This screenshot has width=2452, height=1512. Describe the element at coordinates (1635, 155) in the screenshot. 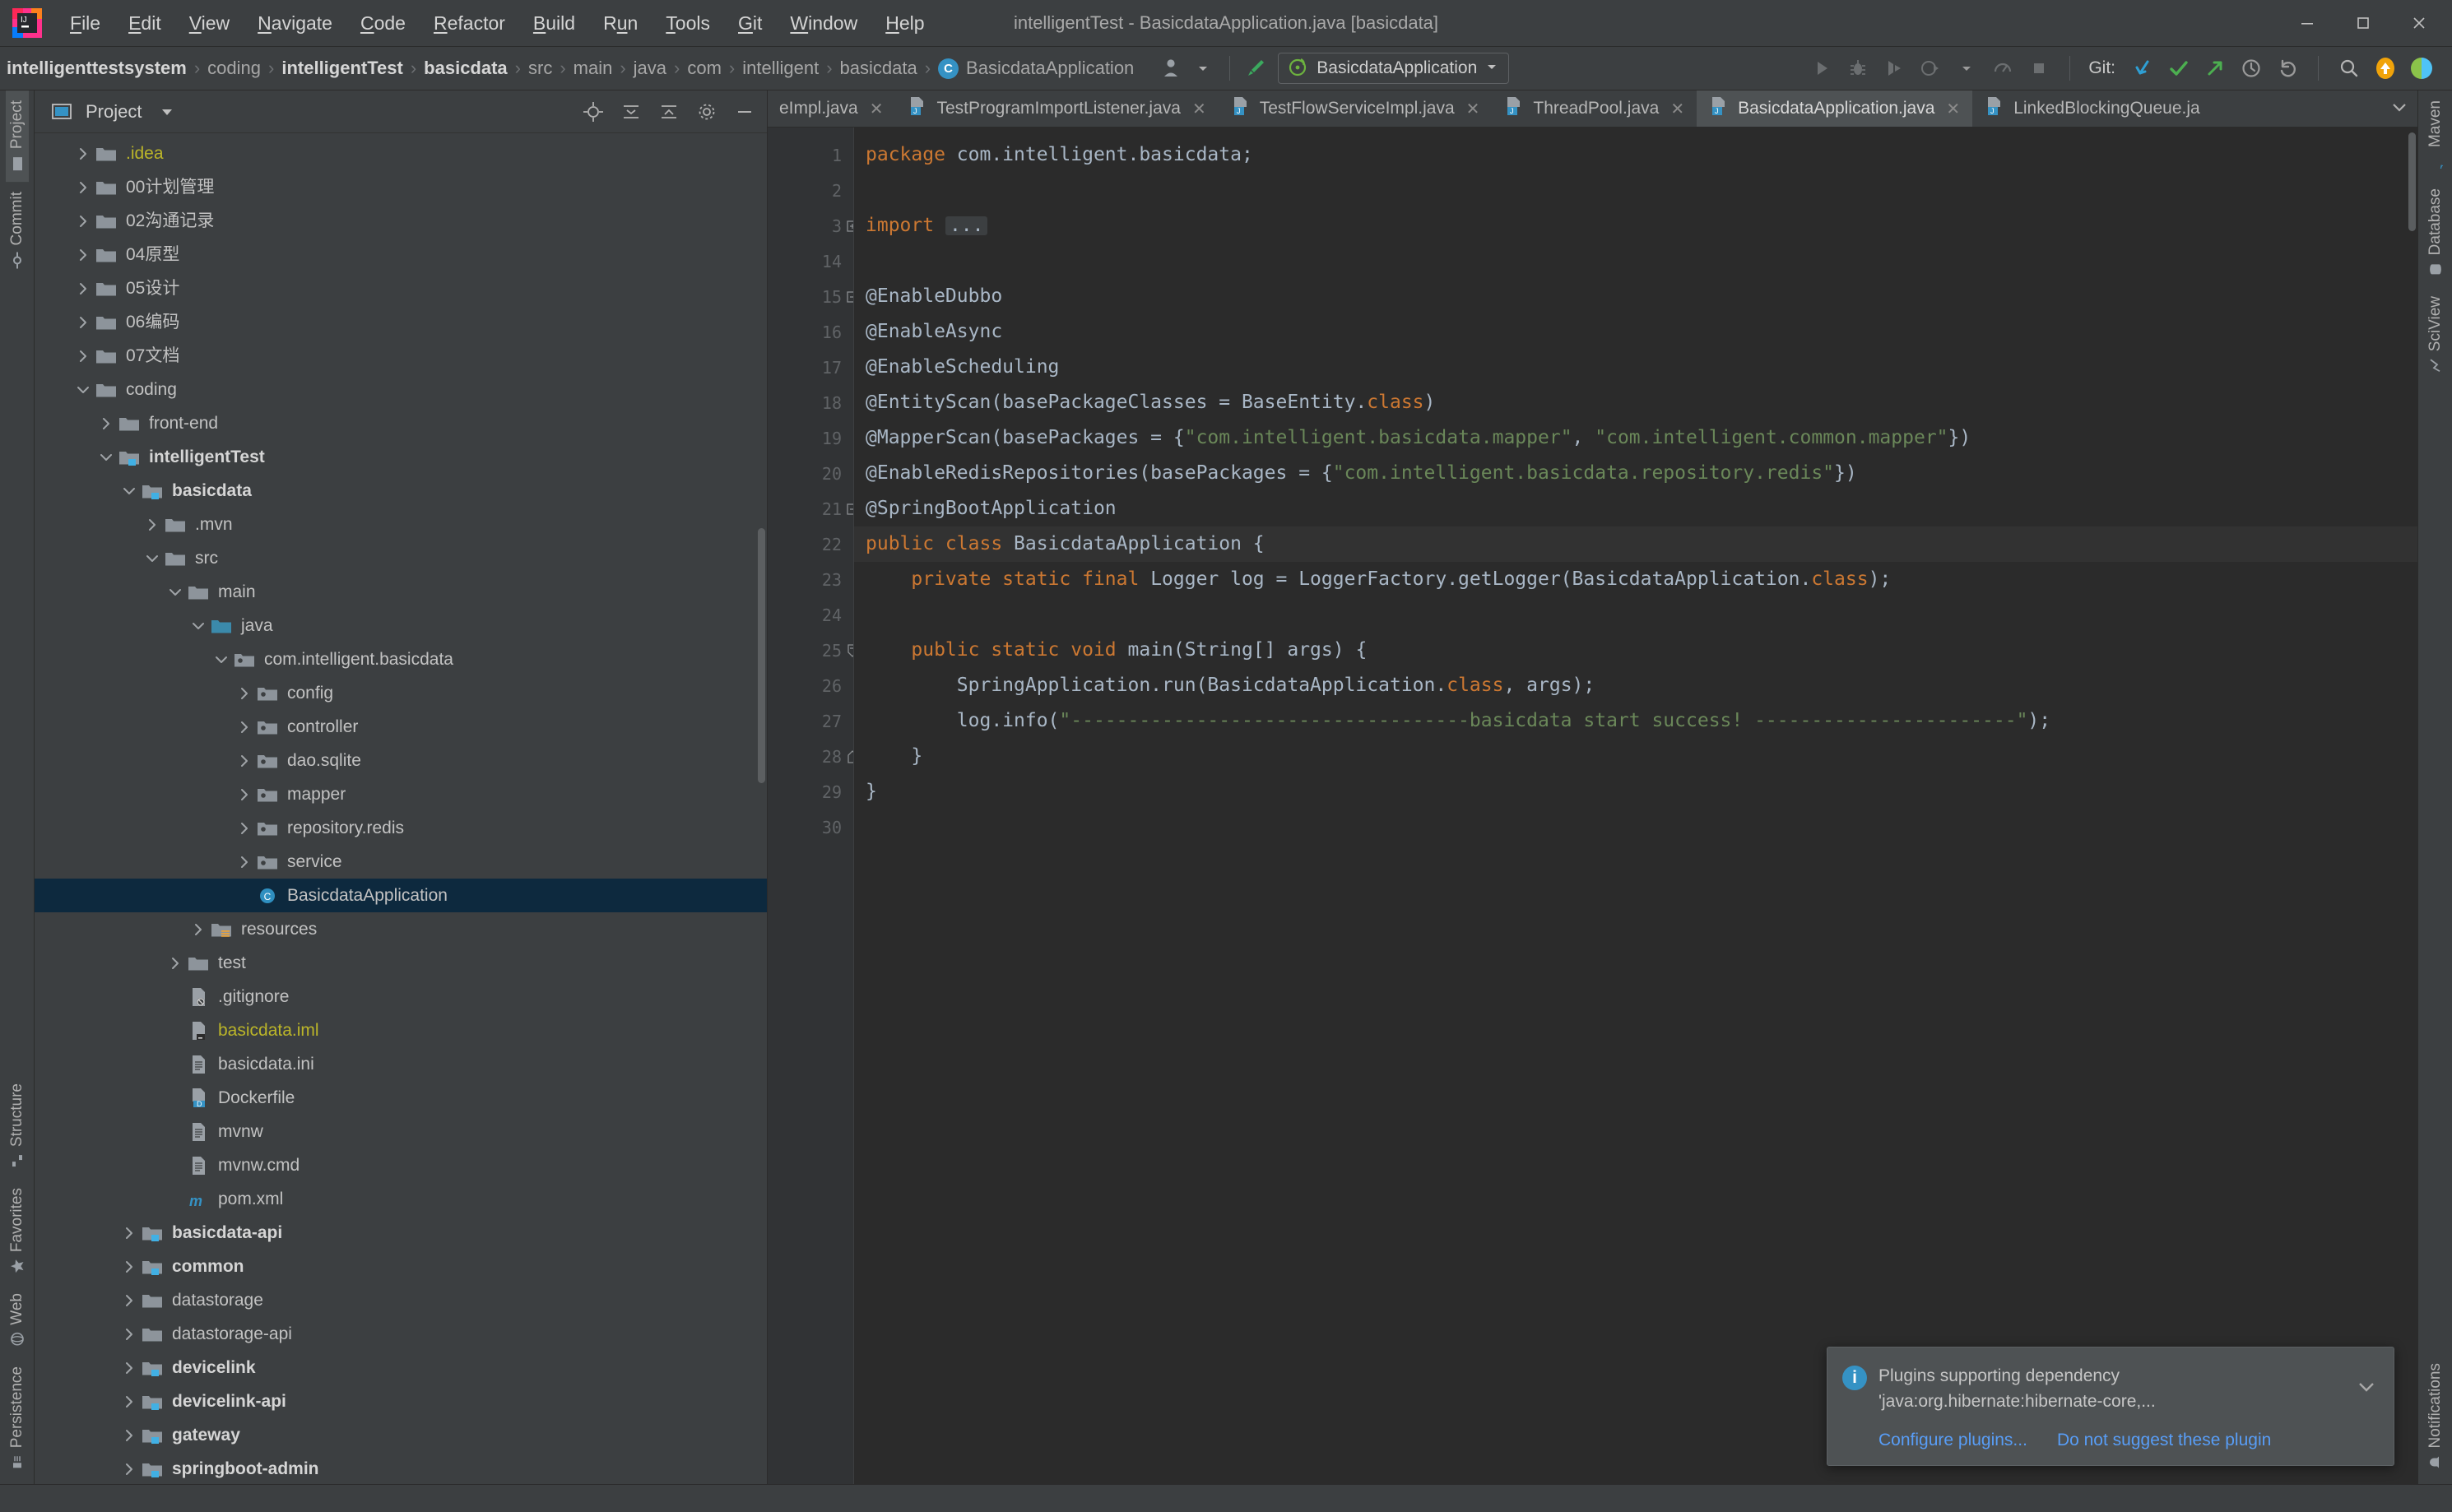

I see `code-line: package com.intelligent.basicdata;` at that location.